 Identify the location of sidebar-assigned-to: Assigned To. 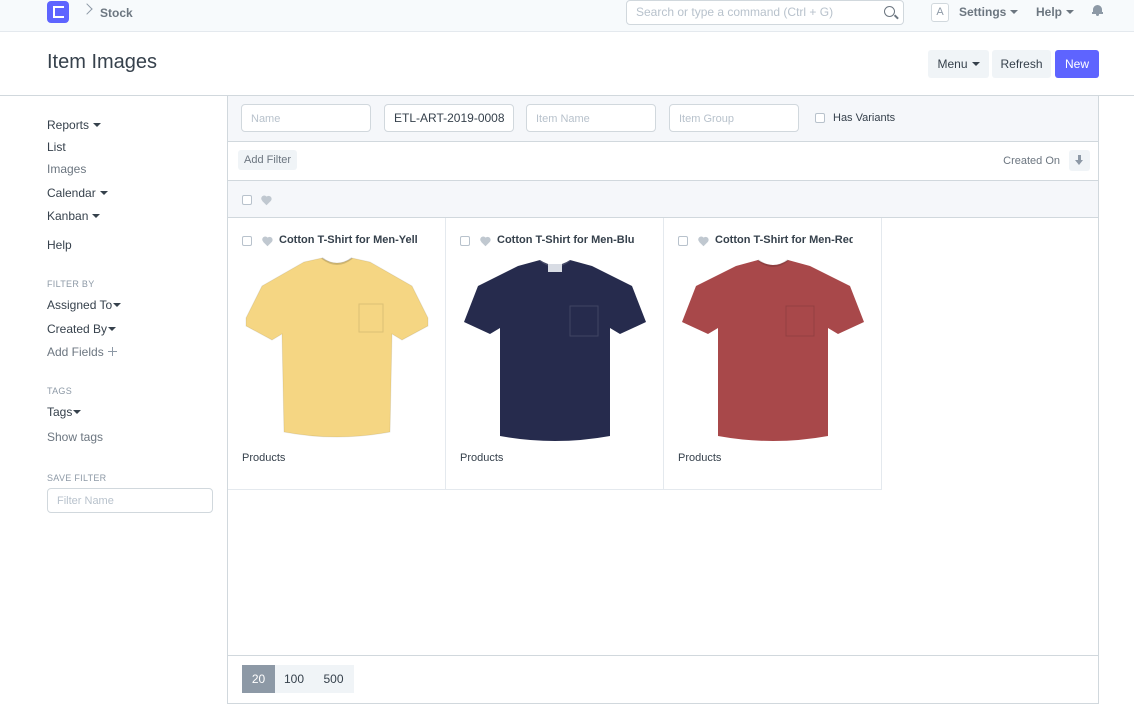
(84, 305).